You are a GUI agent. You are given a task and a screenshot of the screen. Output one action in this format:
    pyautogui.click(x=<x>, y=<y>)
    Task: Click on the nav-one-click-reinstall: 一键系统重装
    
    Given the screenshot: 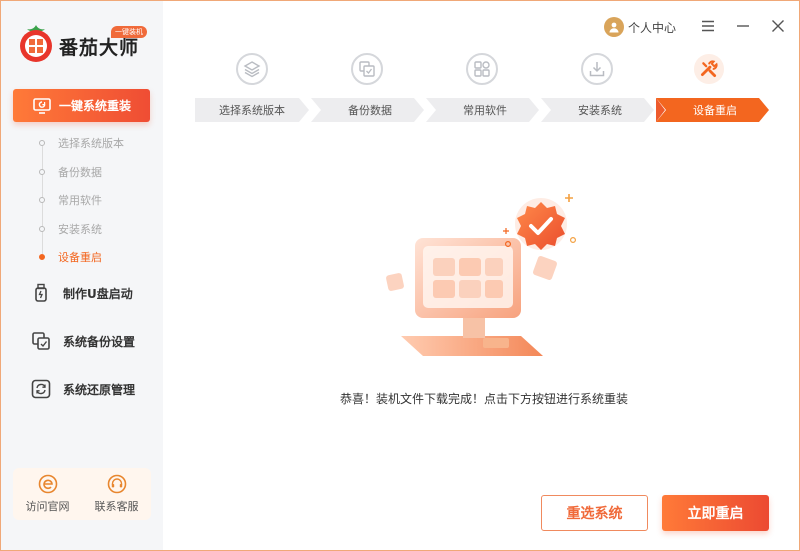 What is the action you would take?
    pyautogui.click(x=81, y=105)
    